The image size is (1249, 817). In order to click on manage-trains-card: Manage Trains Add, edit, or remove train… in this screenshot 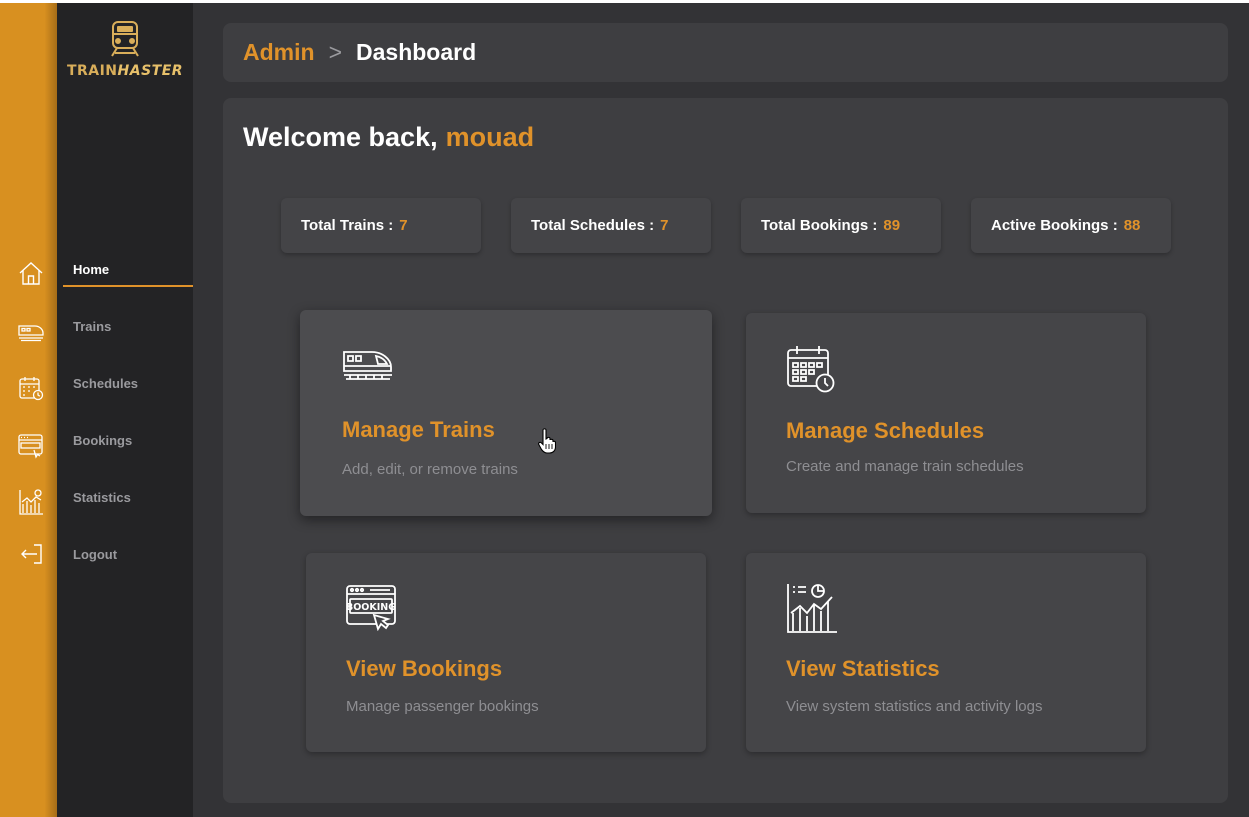, I will do `click(506, 413)`.